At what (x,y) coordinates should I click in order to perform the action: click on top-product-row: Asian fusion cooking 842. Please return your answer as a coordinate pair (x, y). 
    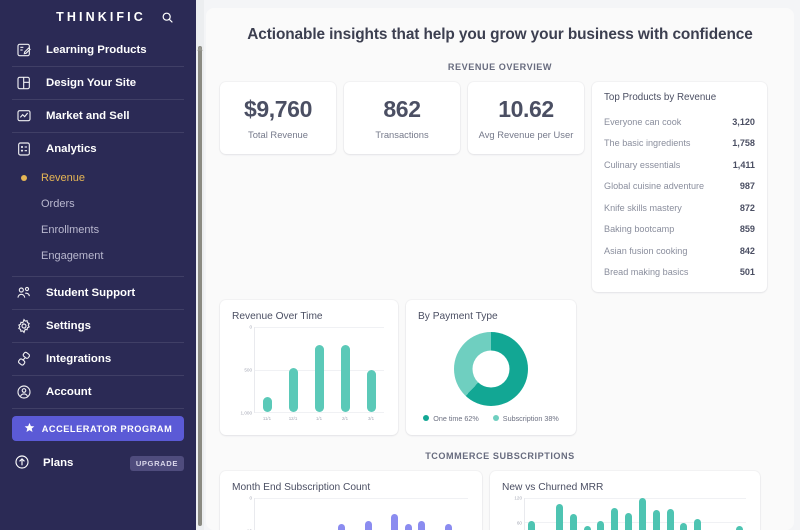
    Looking at the image, I should click on (679, 251).